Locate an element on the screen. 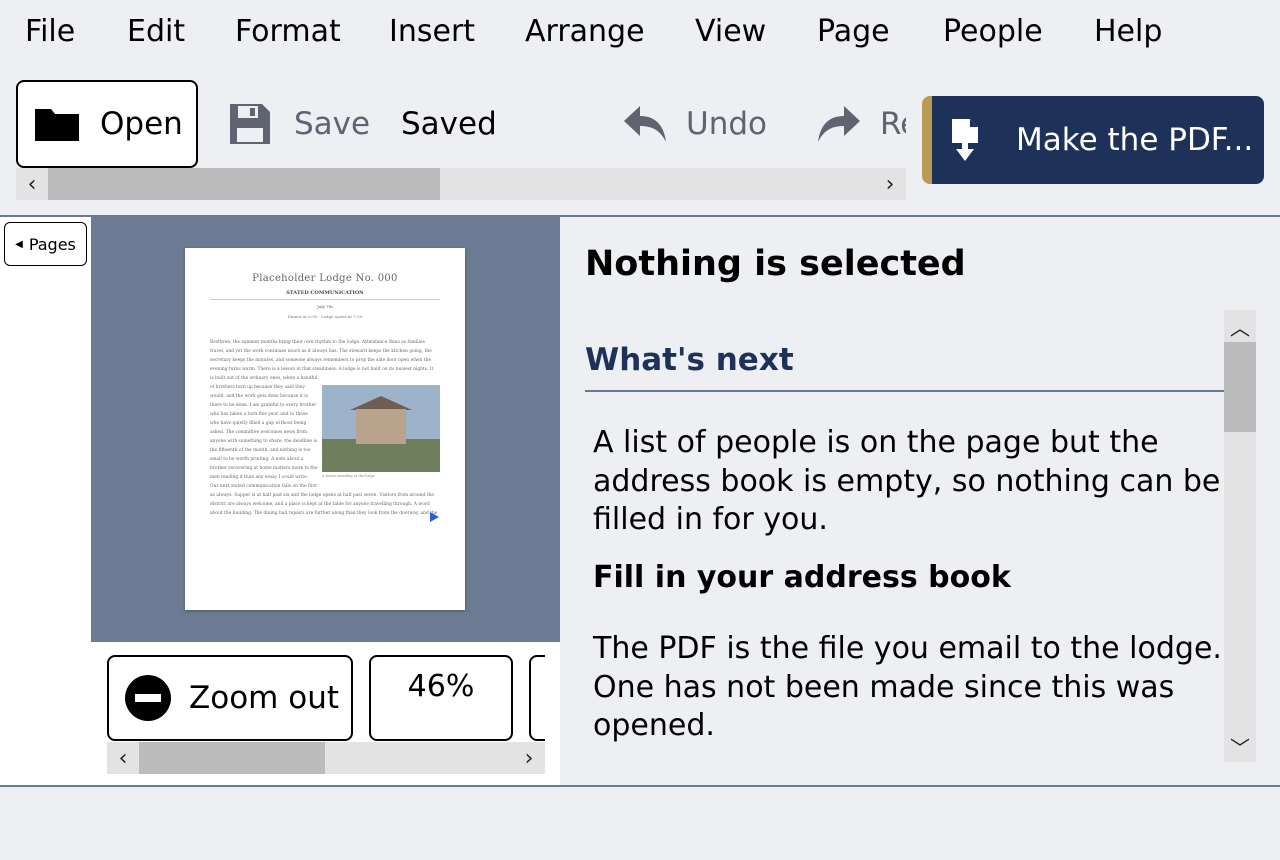  panel-scrollbar: ︿ ﹀ is located at coordinates (1240, 536).